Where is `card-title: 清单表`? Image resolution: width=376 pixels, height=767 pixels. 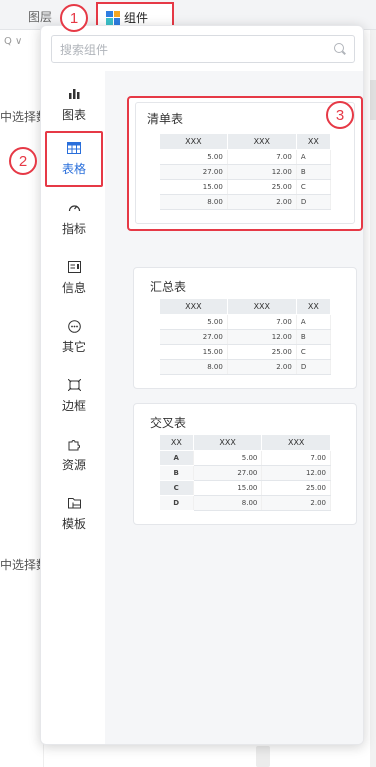 card-title: 清单表 is located at coordinates (165, 119).